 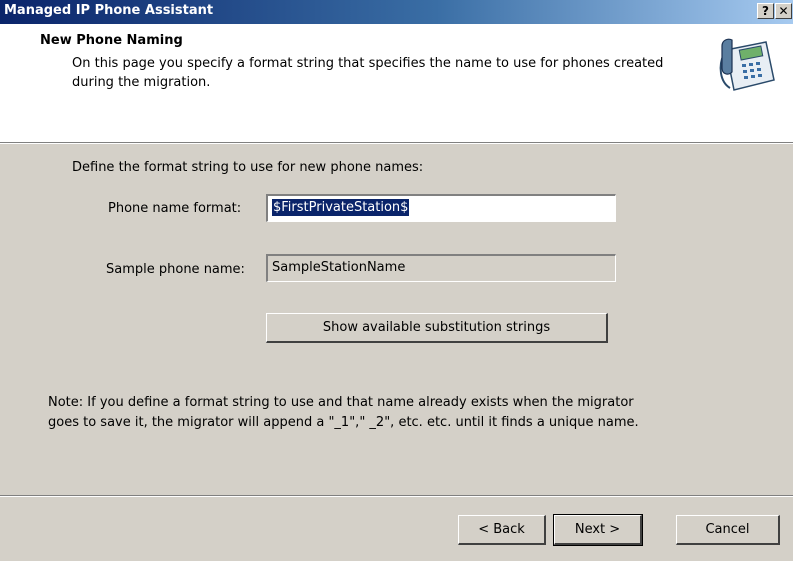 I want to click on help-button: ?, so click(x=765, y=11).